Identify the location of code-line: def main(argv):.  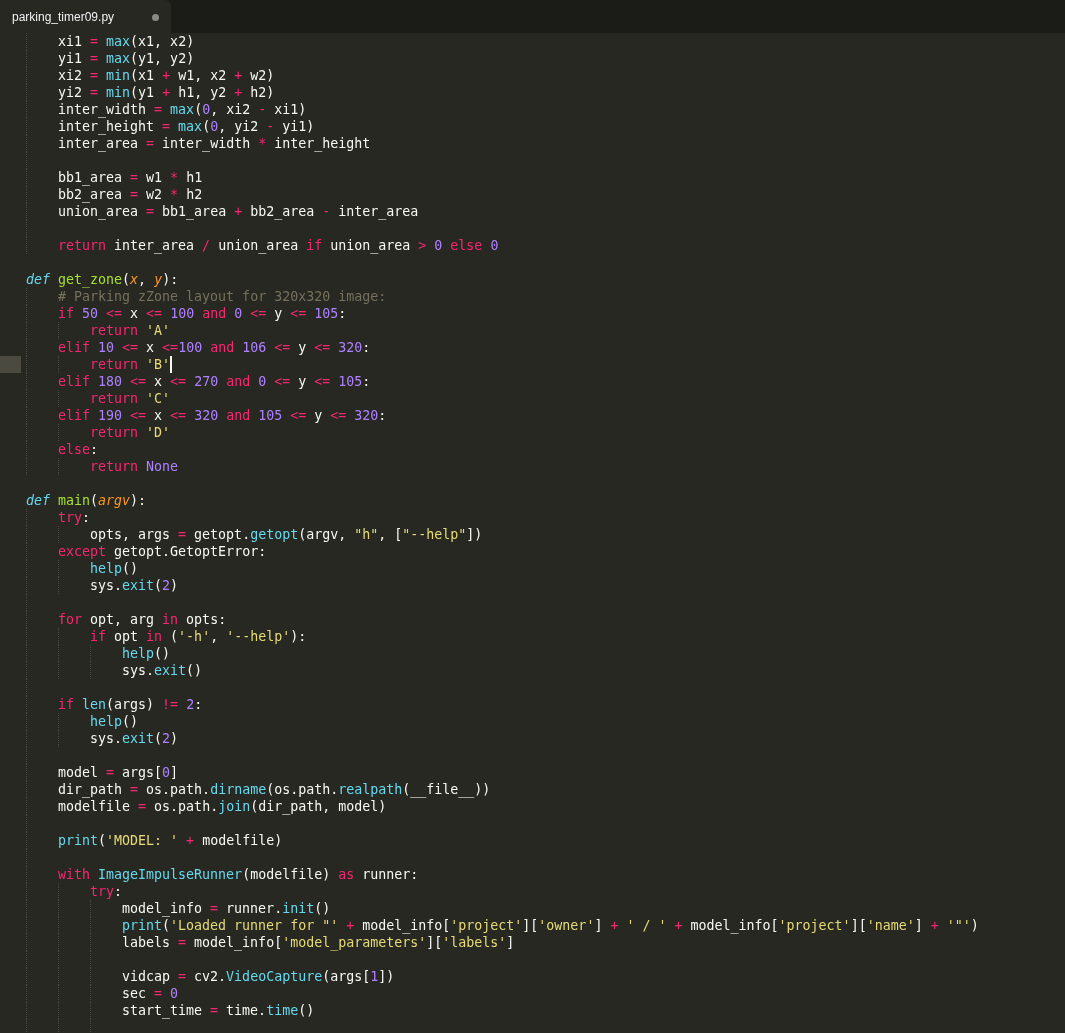
(86, 500).